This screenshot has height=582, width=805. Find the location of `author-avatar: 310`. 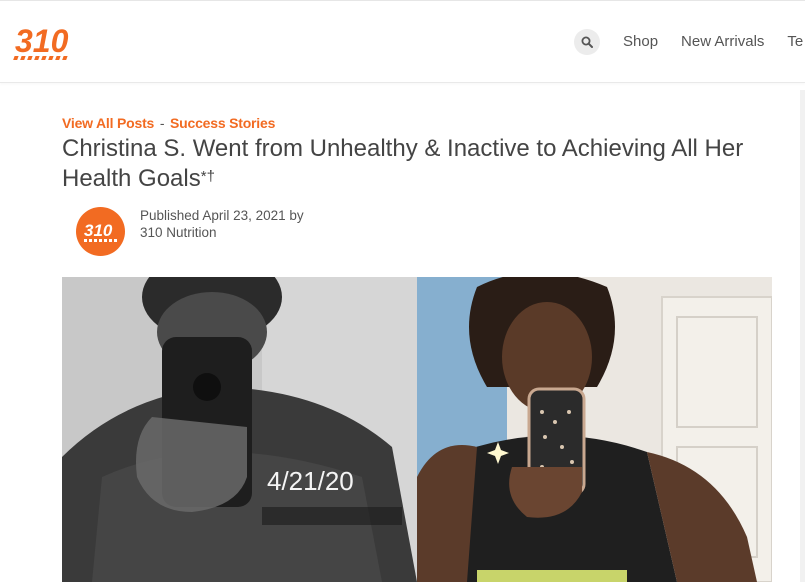

author-avatar: 310 is located at coordinates (100, 231).